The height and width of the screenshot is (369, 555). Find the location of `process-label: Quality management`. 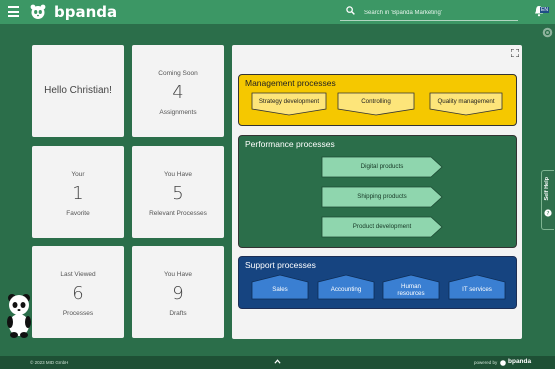

process-label: Quality management is located at coordinates (466, 101).